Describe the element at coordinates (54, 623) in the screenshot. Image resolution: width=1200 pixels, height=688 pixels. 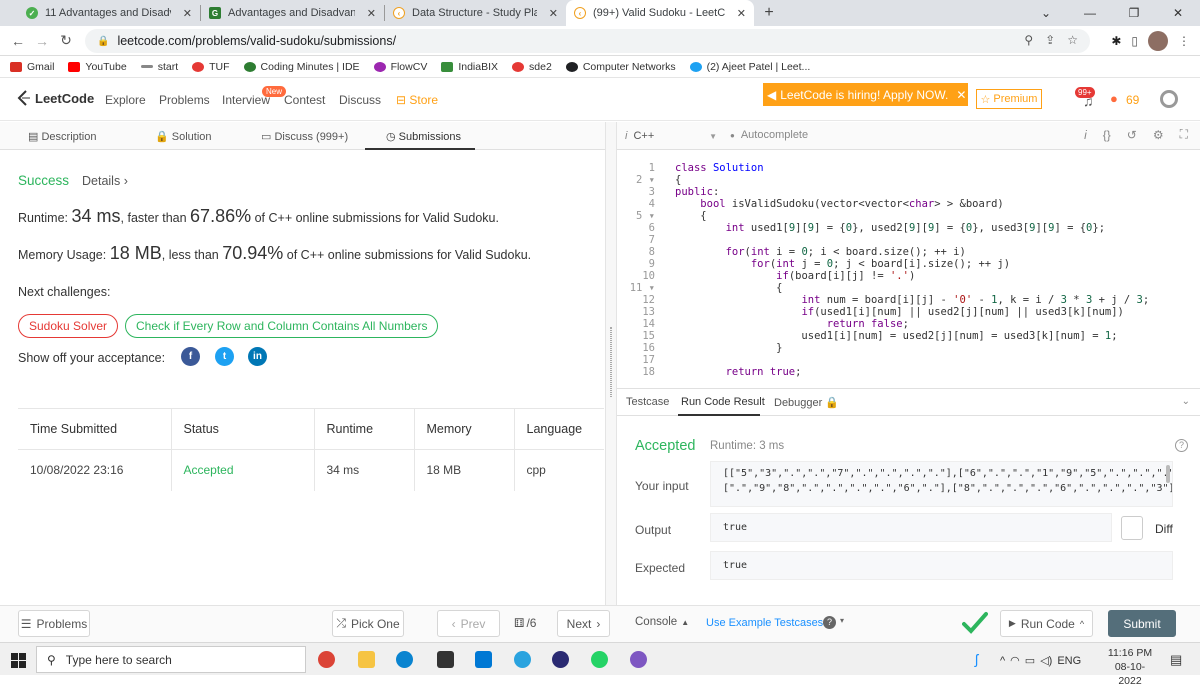
I see `problems-button: ☰ Problems` at that location.